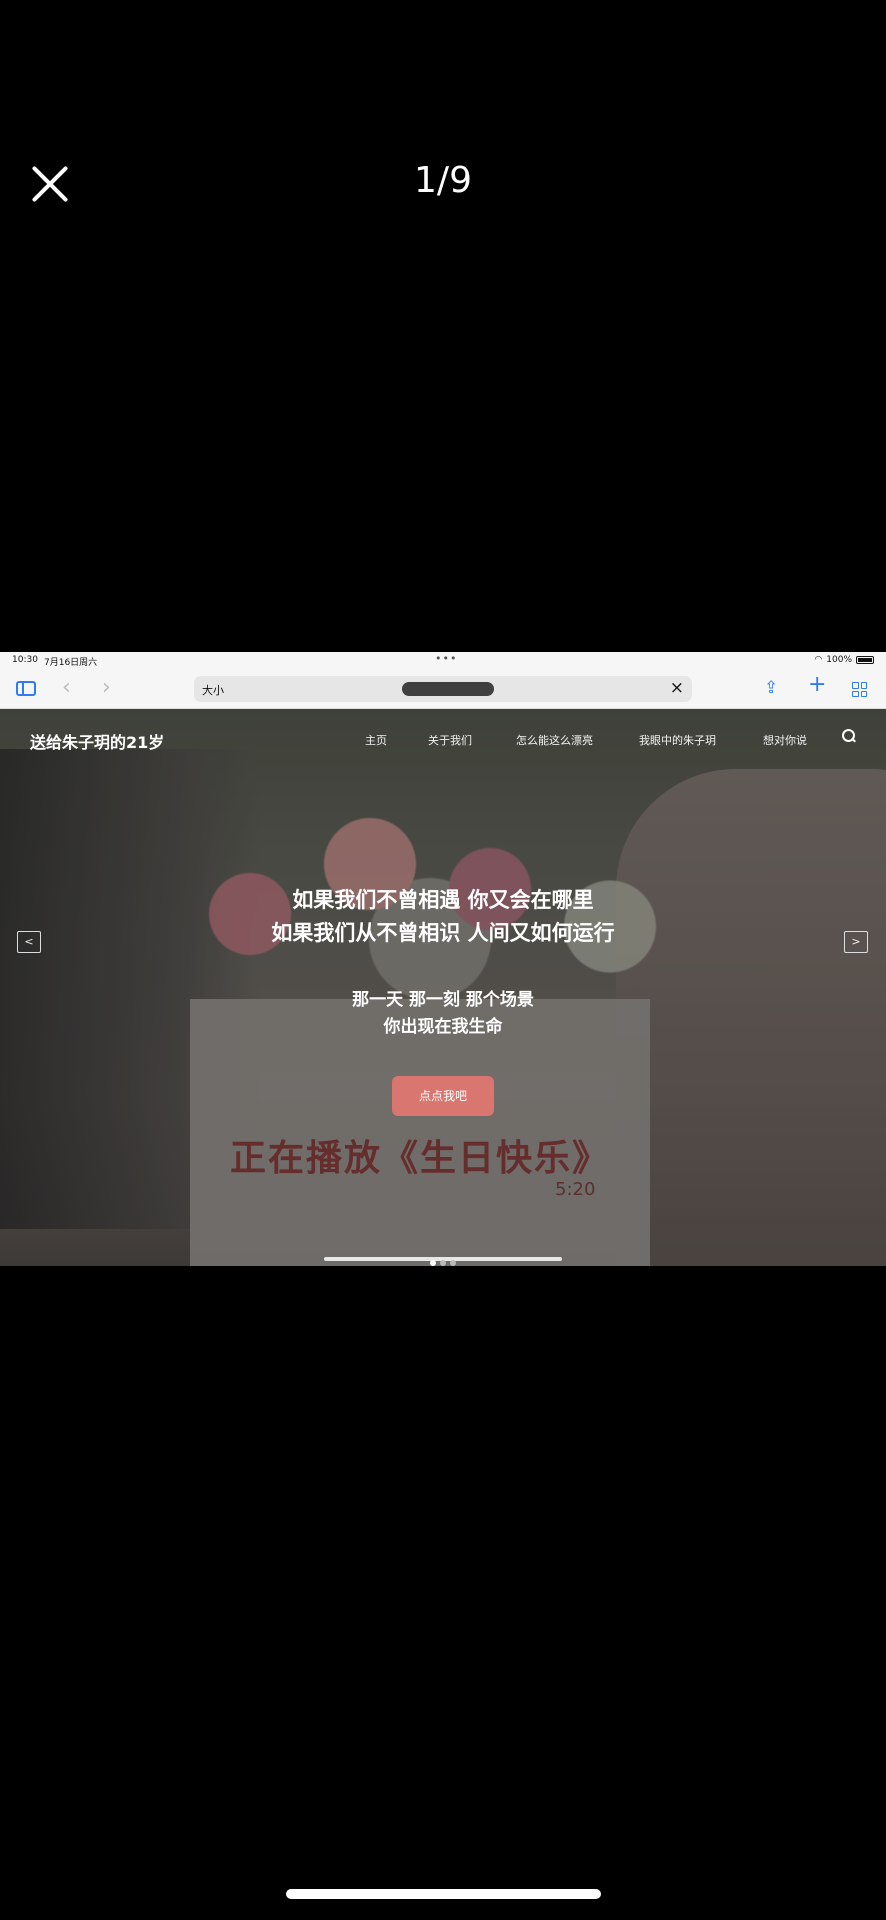 The height and width of the screenshot is (1920, 886). I want to click on clear-icon: ×, so click(677, 688).